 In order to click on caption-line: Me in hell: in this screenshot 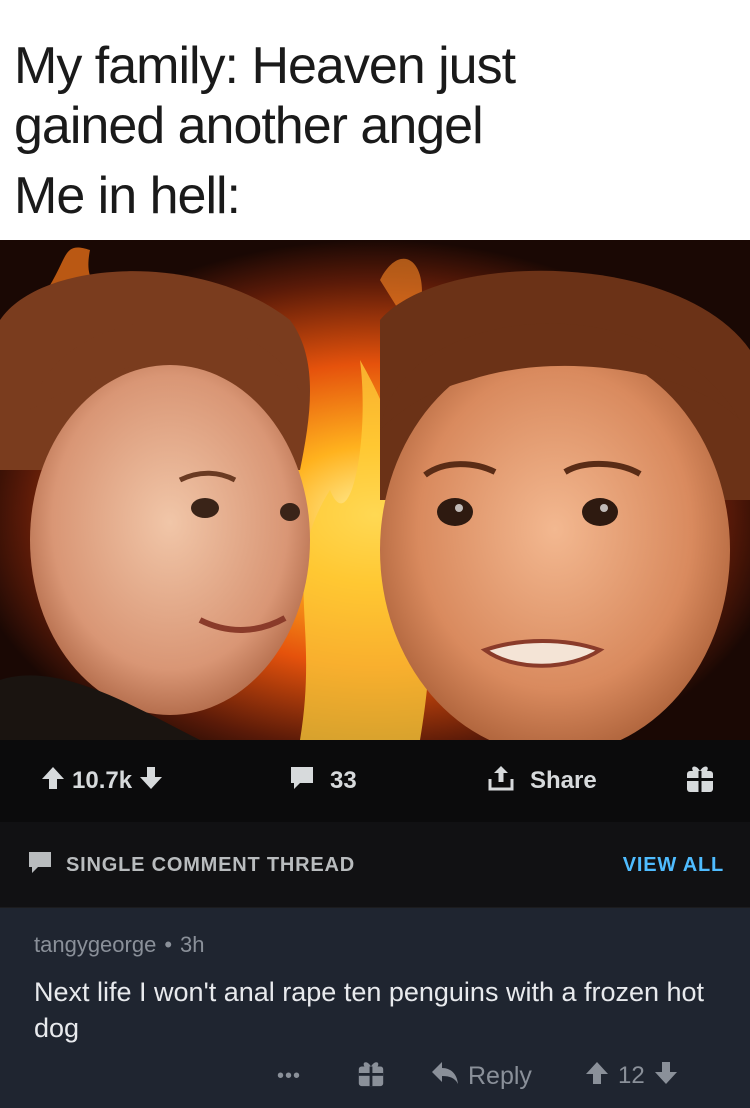, I will do `click(127, 196)`.